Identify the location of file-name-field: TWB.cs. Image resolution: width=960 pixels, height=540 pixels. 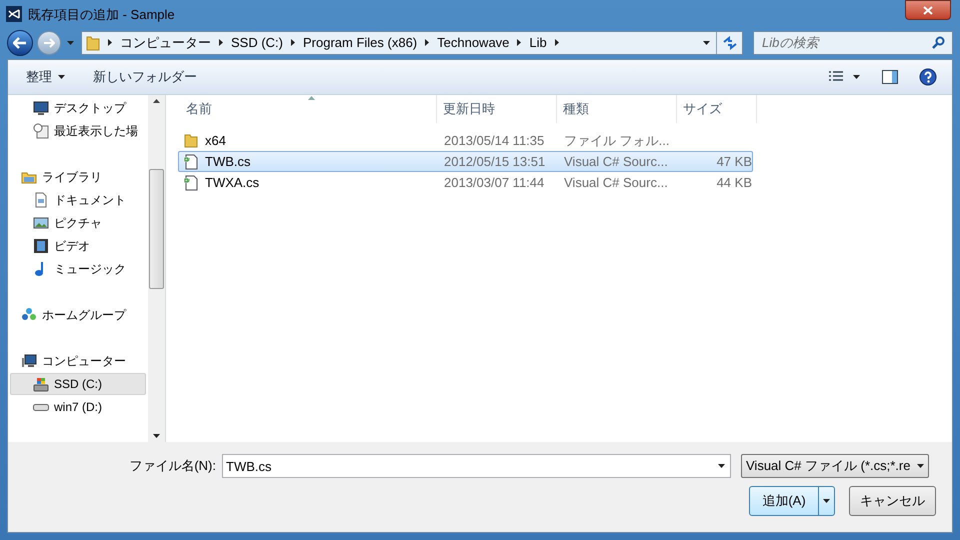
(476, 466).